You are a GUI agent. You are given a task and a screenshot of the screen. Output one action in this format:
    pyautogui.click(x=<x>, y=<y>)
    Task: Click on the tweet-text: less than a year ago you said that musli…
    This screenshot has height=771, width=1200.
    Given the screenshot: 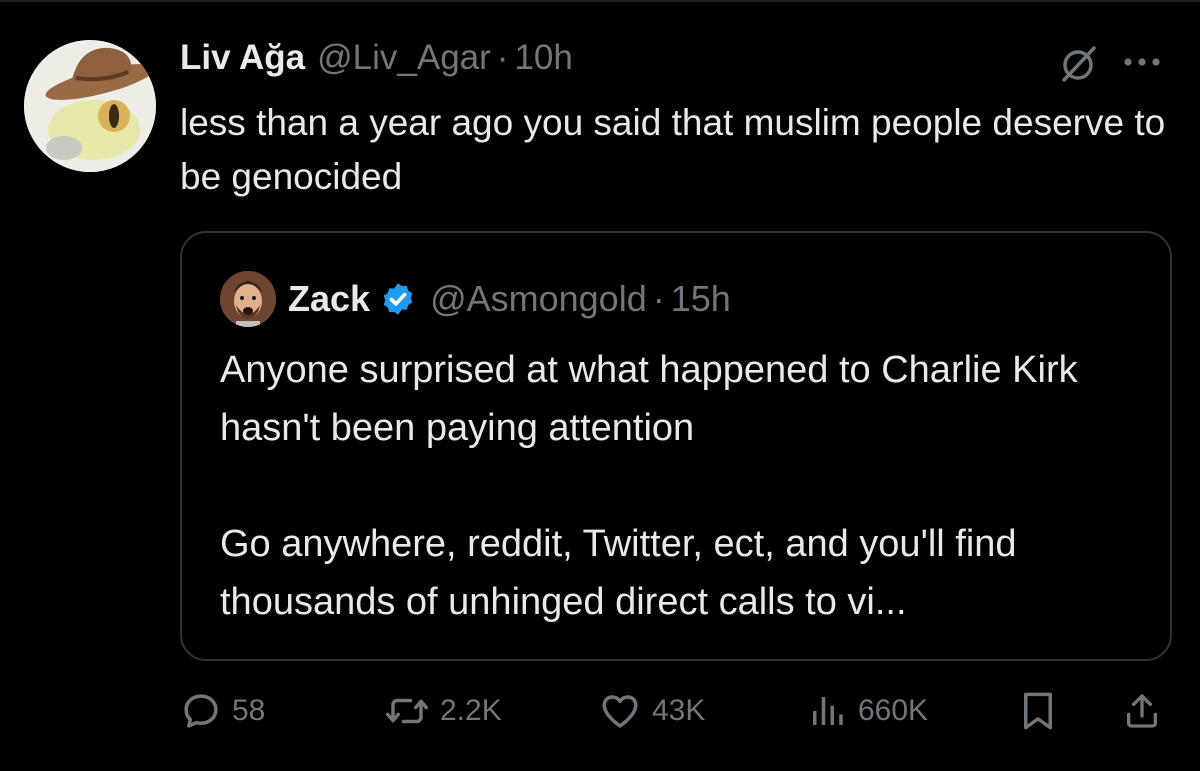 What is the action you would take?
    pyautogui.click(x=673, y=149)
    